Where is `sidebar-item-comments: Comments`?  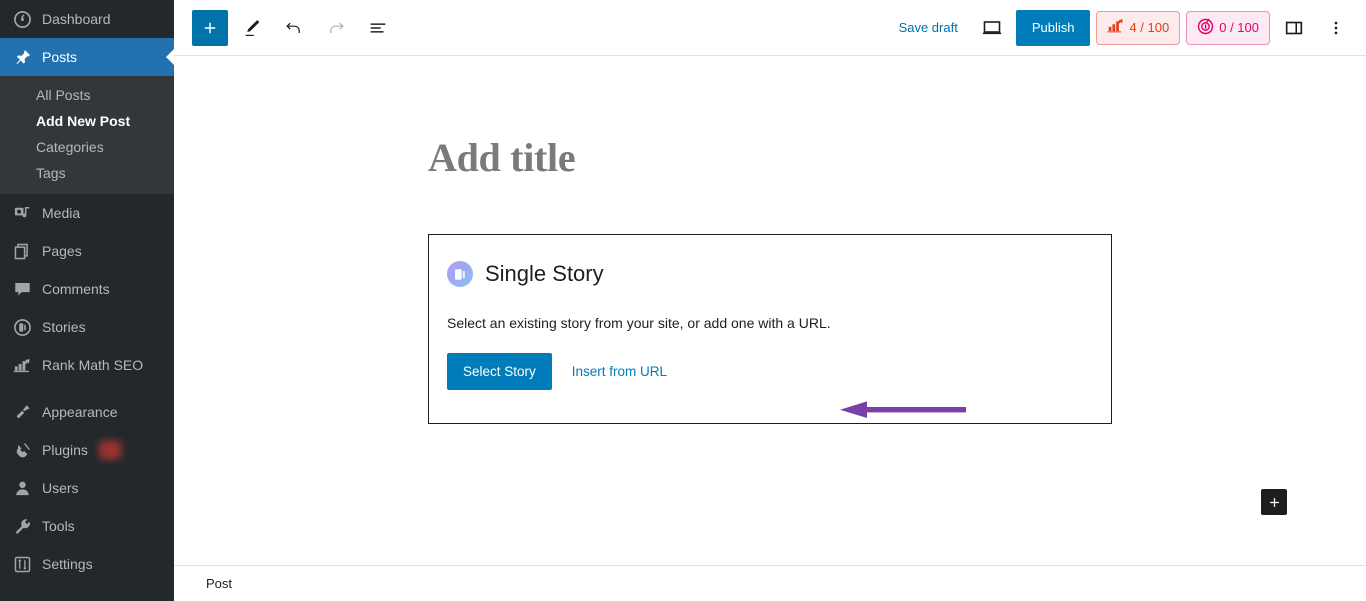
sidebar-item-comments: Comments is located at coordinates (87, 289).